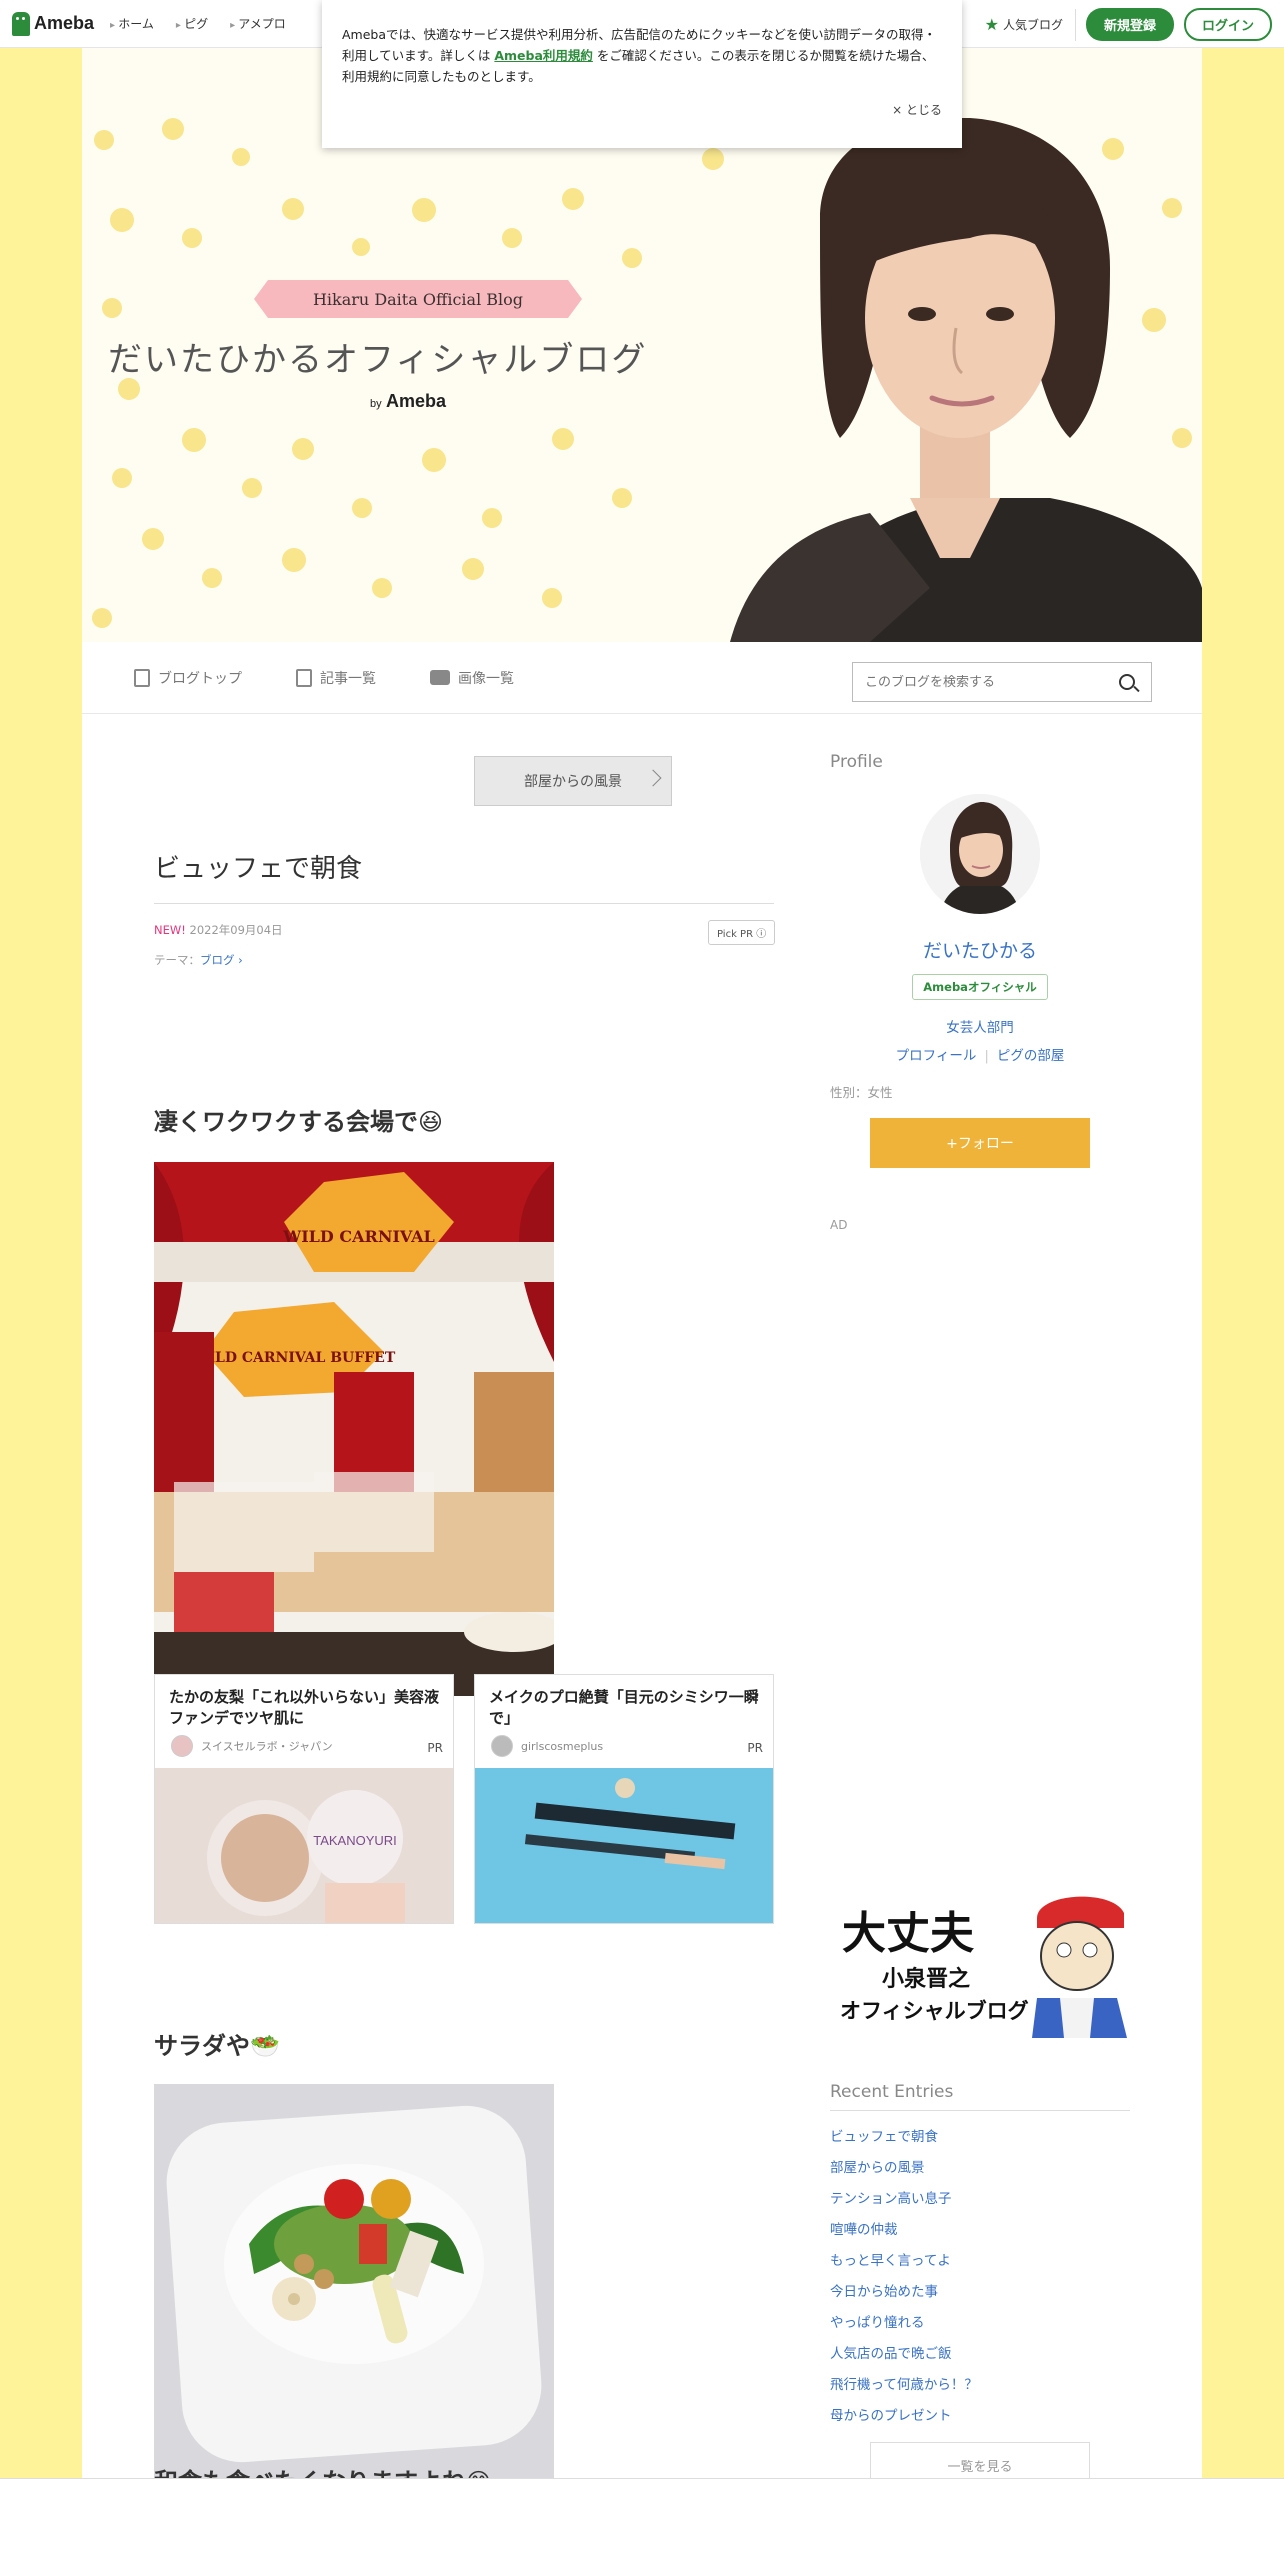 This screenshot has height=2568, width=1284. Describe the element at coordinates (934, 2011) in the screenshot. I see `banner-text-3: オフィシャルブログ` at that location.